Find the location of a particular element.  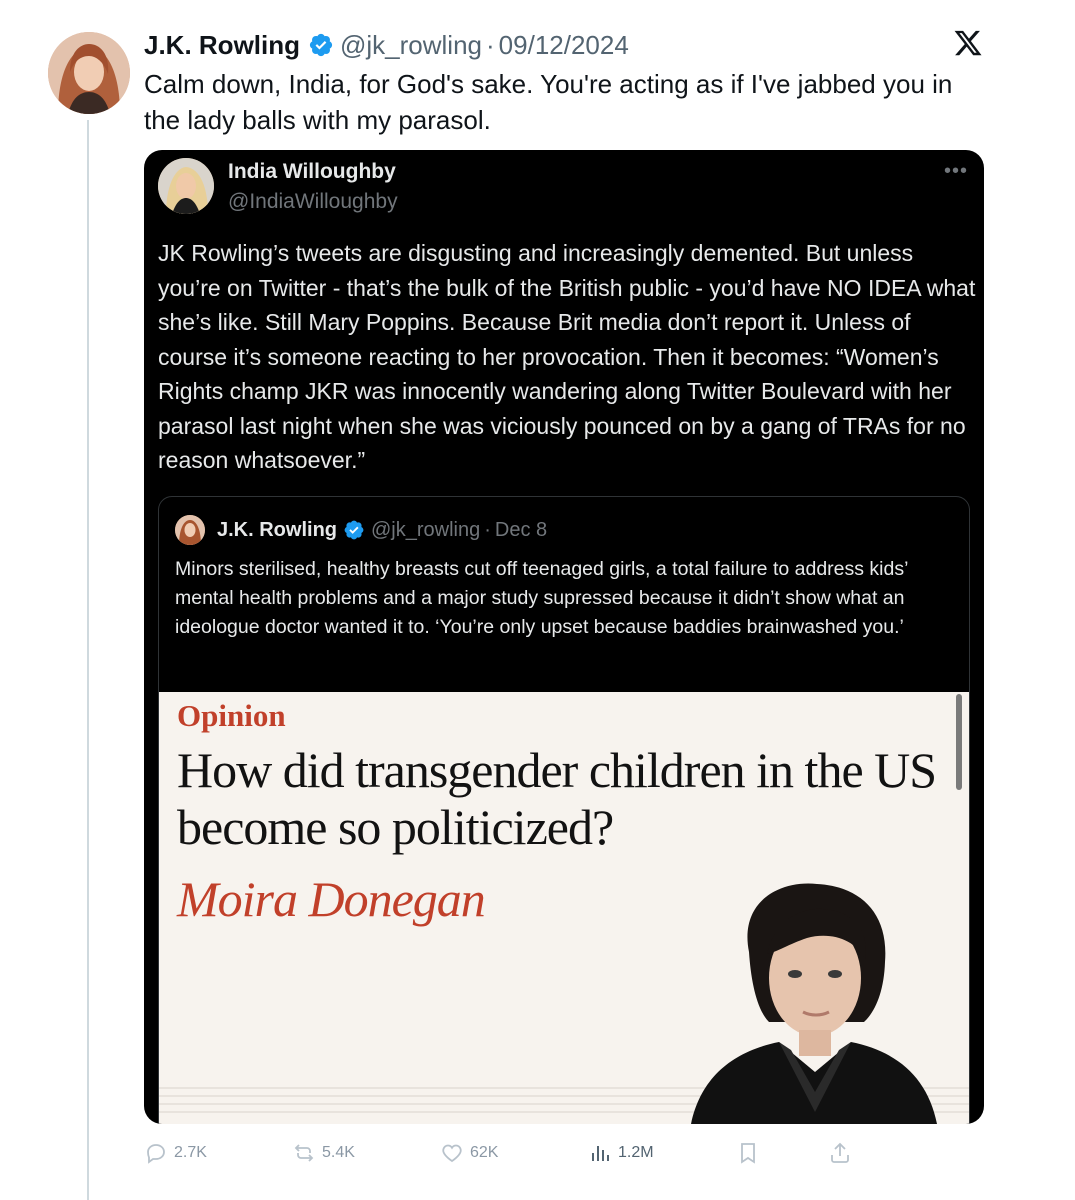

inner-tweet-header: J.K. Rowling @jk_rowling · Dec 8 is located at coordinates (382, 530).